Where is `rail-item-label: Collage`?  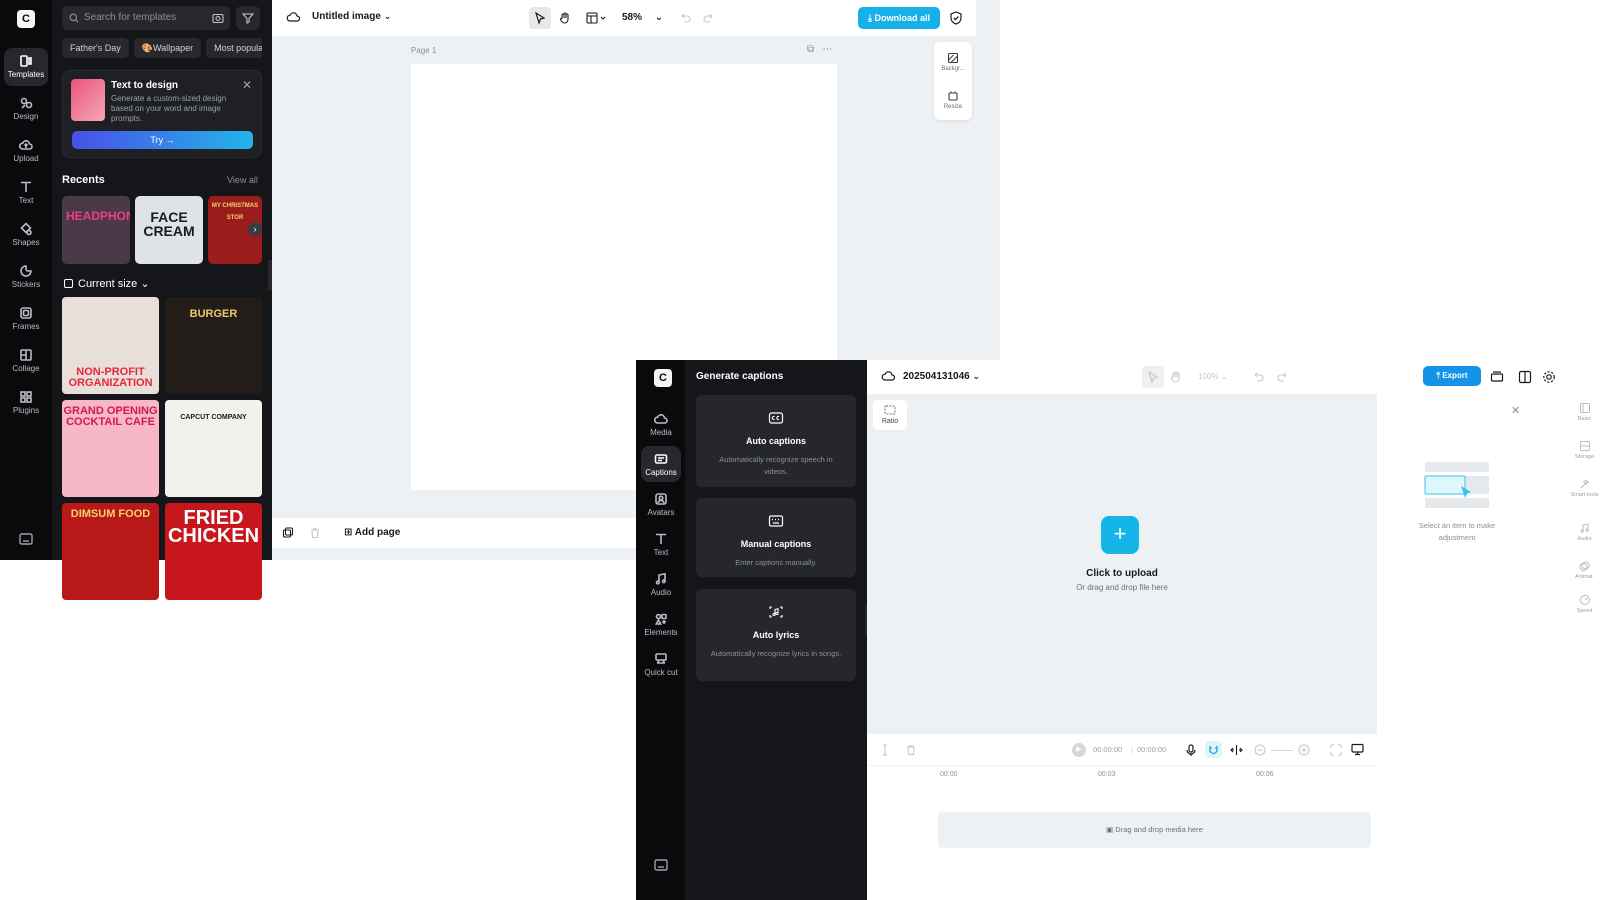
rail-item-label: Collage is located at coordinates (26, 368).